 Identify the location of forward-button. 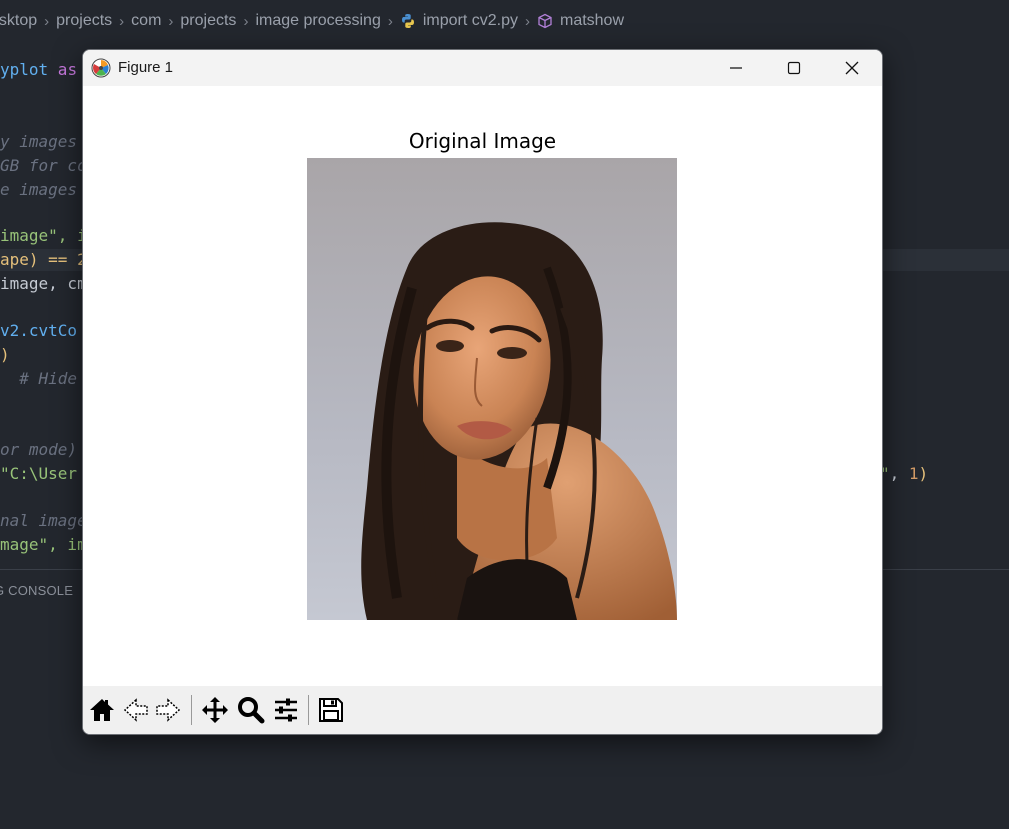
(168, 710).